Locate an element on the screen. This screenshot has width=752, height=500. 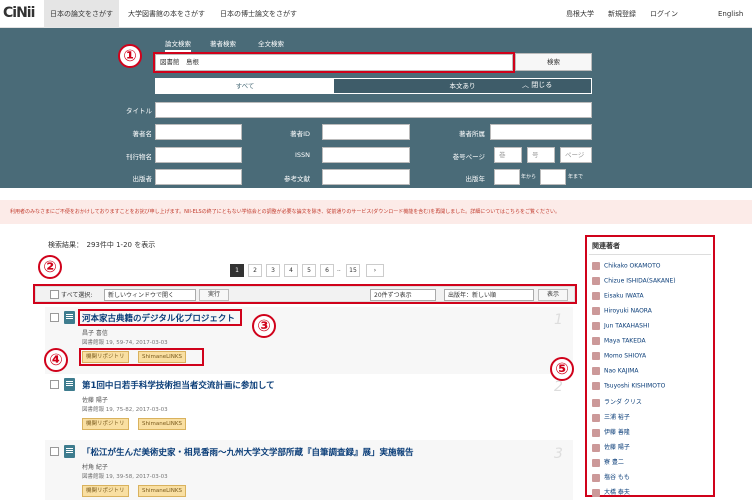
document-icon is located at coordinates (69, 384).